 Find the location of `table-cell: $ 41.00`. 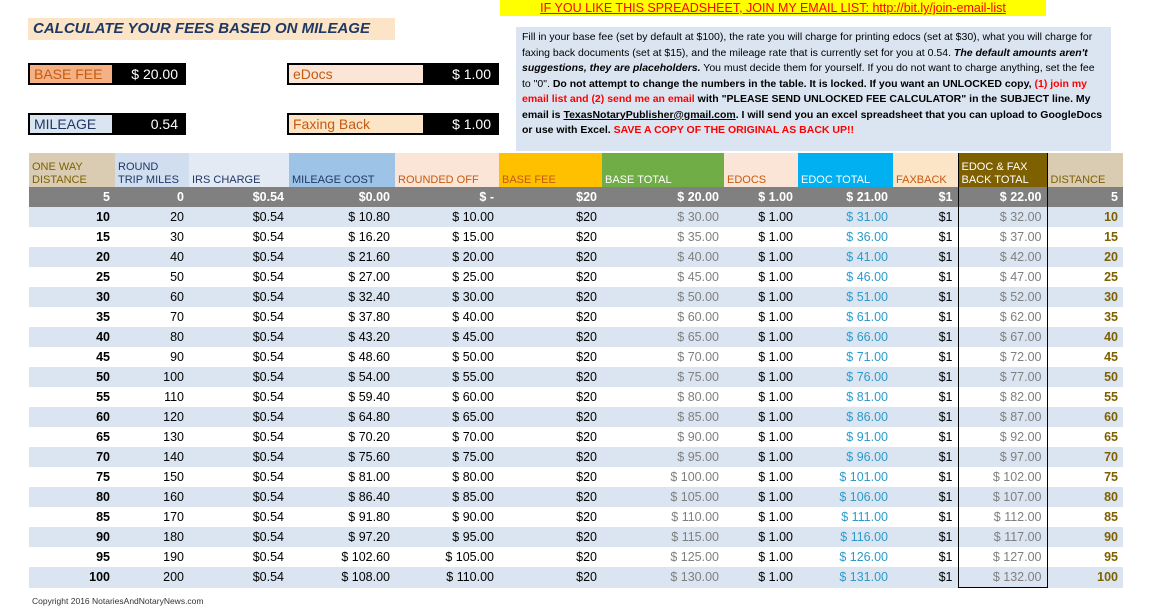

table-cell: $ 41.00 is located at coordinates (845, 257).